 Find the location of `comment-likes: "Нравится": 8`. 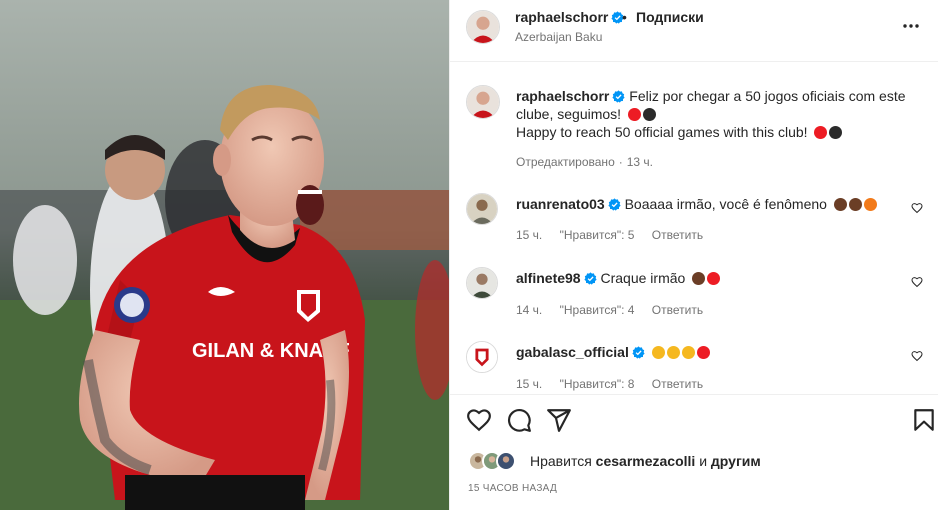

comment-likes: "Нравится": 8 is located at coordinates (597, 384).